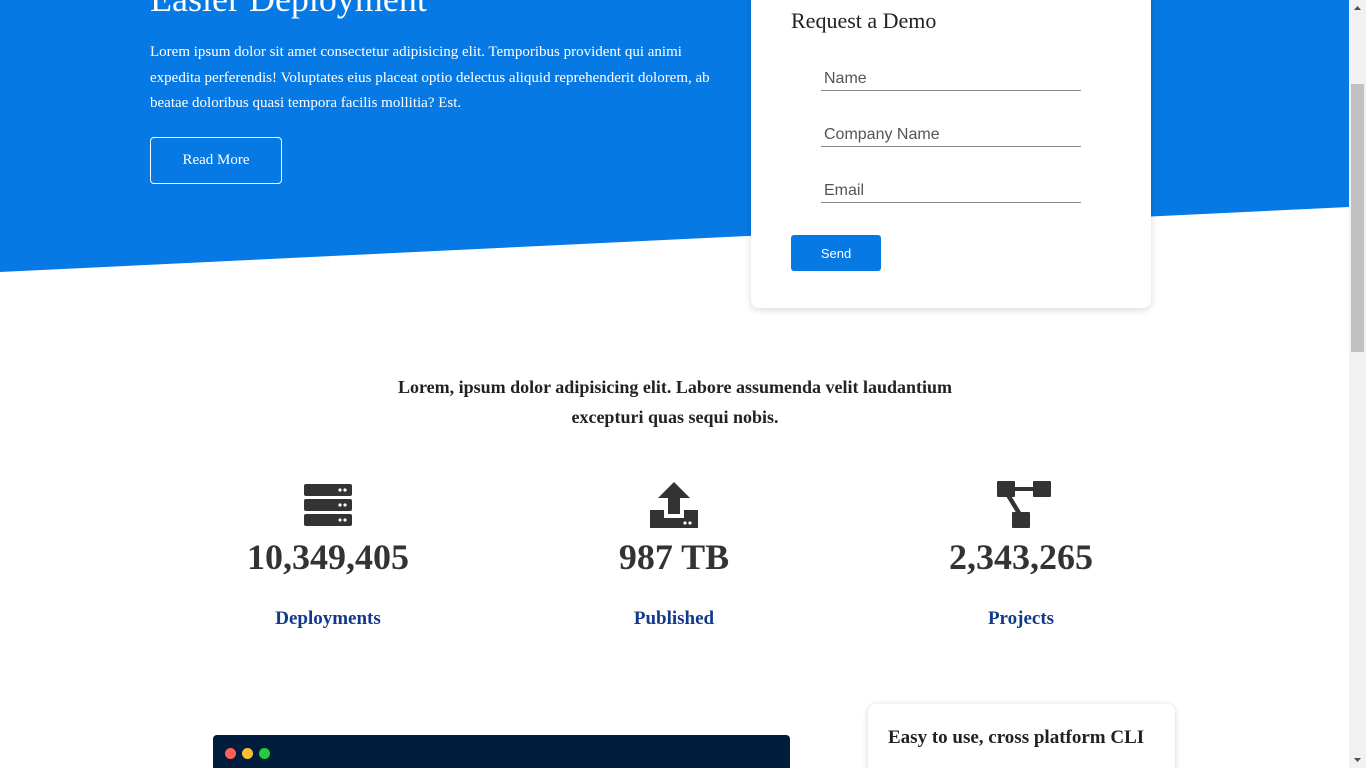  Describe the element at coordinates (674, 505) in the screenshot. I see `upload-icon` at that location.